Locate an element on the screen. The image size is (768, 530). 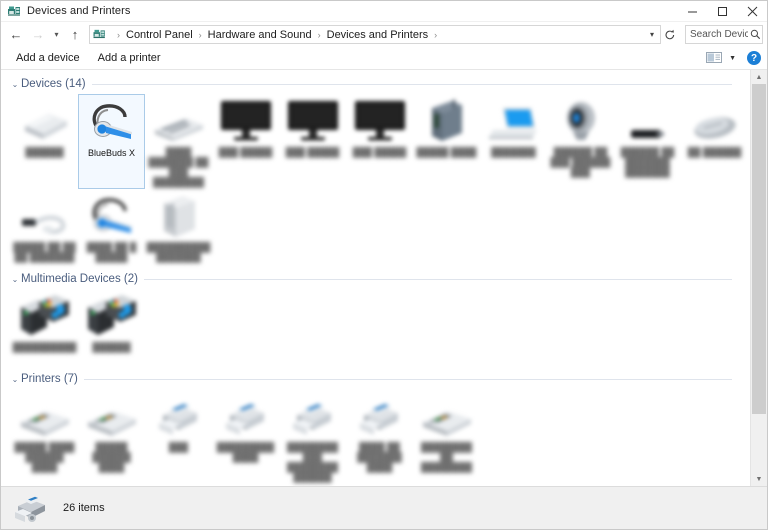
device-item: ███ is located at coordinates (178, 436).